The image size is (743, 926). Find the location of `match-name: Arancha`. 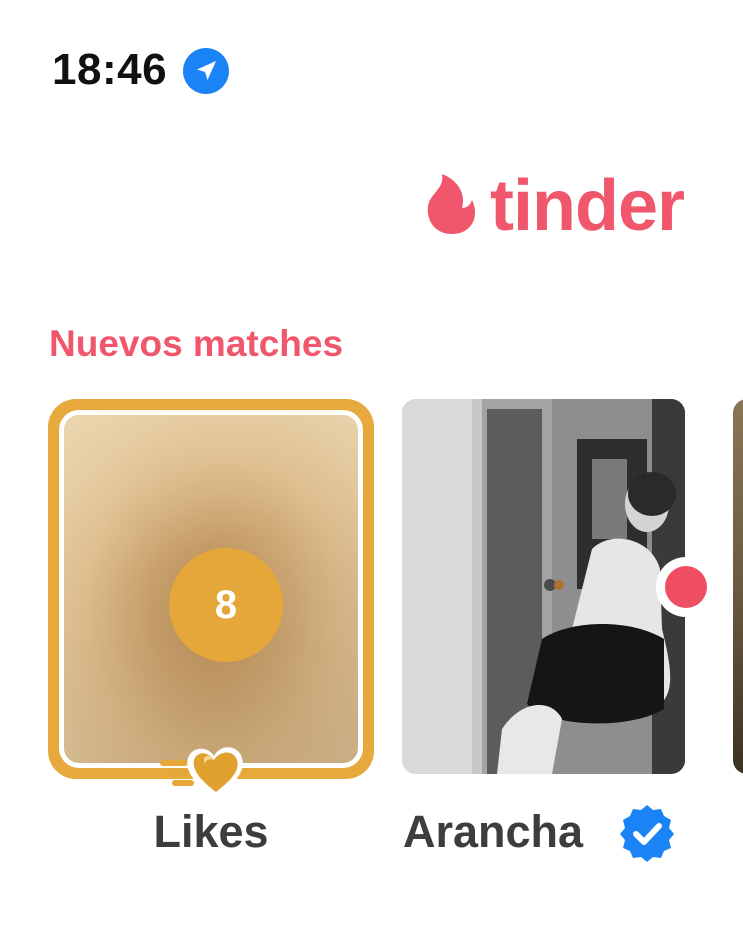

match-name: Arancha is located at coordinates (493, 831).